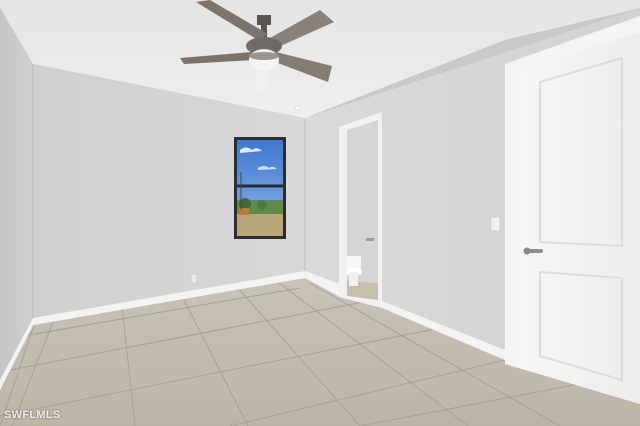 The height and width of the screenshot is (426, 640). What do you see at coordinates (495, 224) in the screenshot?
I see `light-switch` at bounding box center [495, 224].